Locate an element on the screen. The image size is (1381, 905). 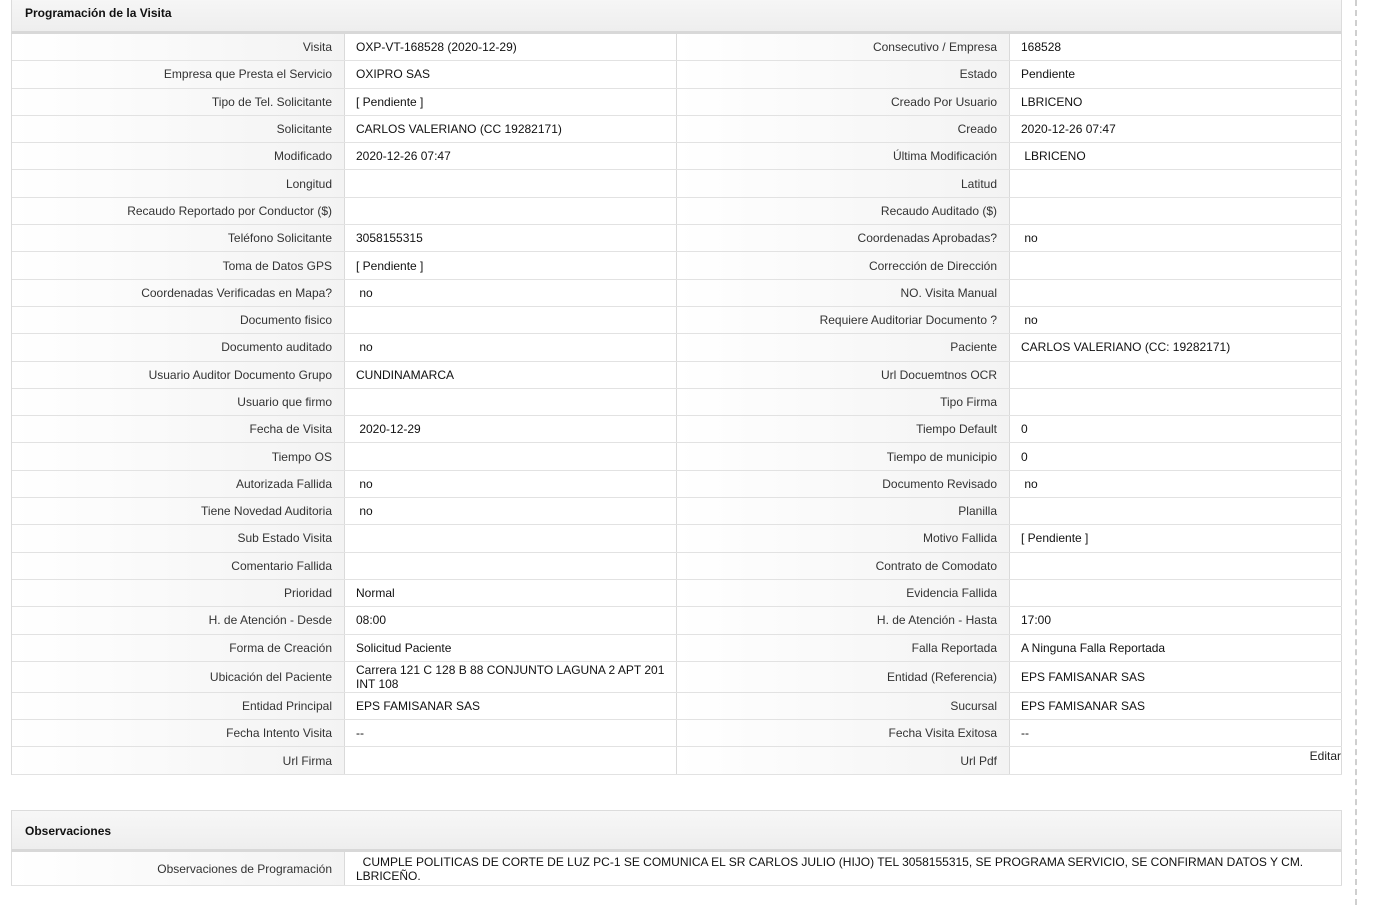
field-value: CARLOS VALERIANO (CC 19282171) is located at coordinates (511, 129).